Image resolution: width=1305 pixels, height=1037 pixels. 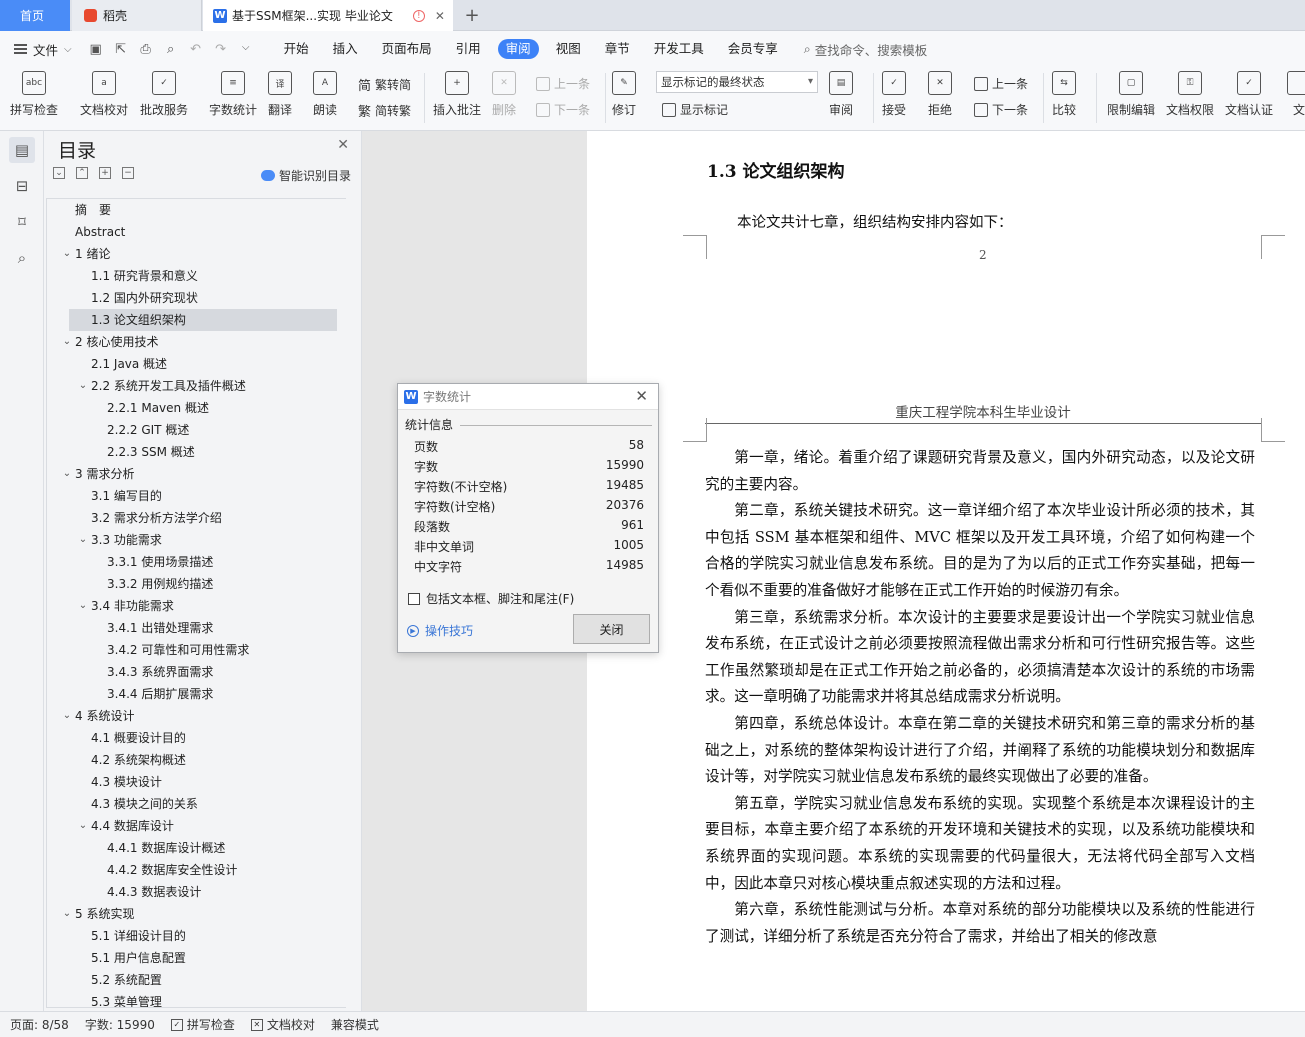 What do you see at coordinates (940, 94) in the screenshot?
I see `reject-button: ✕ 拒绝` at bounding box center [940, 94].